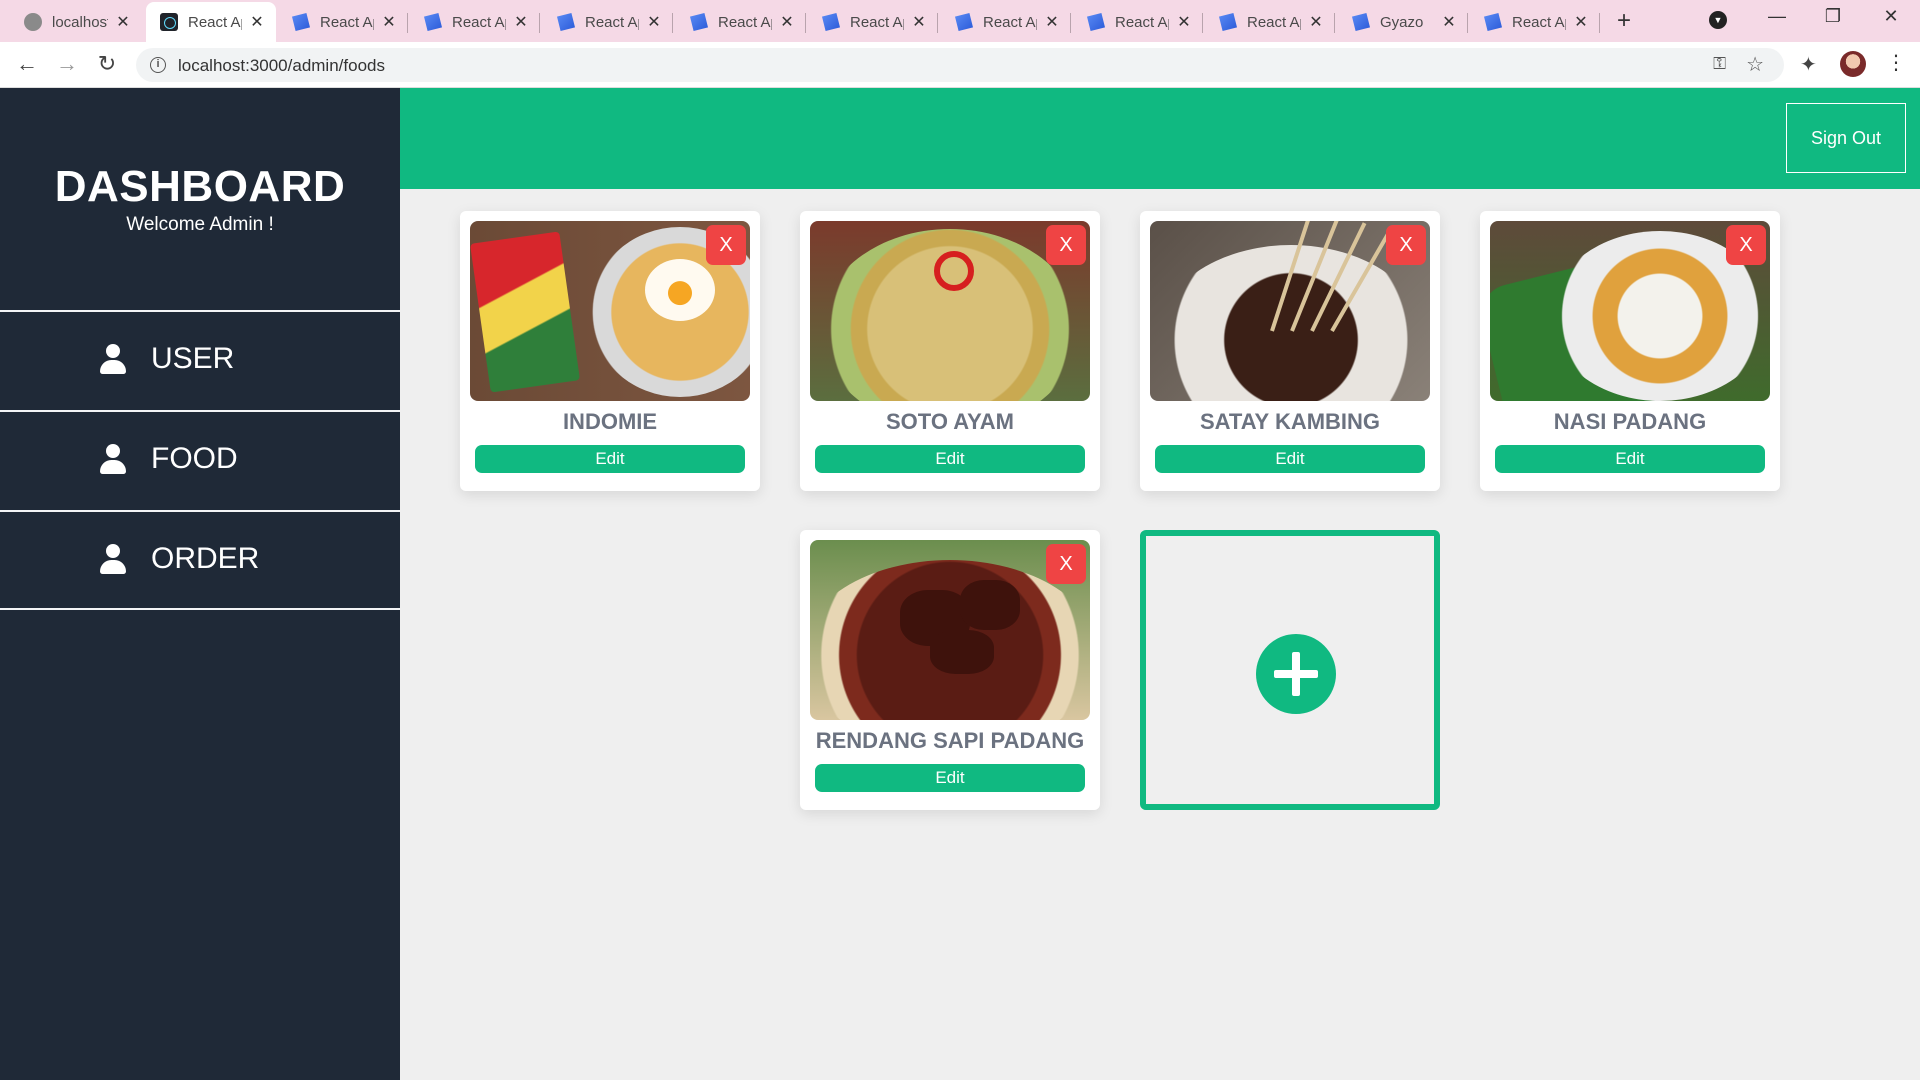 The width and height of the screenshot is (1920, 1080). Describe the element at coordinates (1891, 16) in the screenshot. I see `window-close-icon: ✕` at that location.